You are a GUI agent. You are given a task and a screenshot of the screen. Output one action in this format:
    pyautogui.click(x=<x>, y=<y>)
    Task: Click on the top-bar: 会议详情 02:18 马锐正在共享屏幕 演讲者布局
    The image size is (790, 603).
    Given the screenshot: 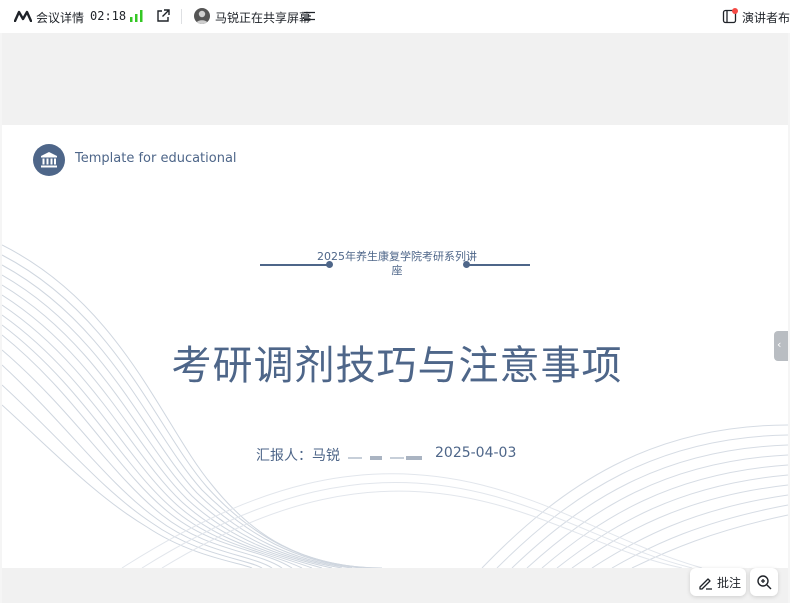 What is the action you would take?
    pyautogui.click(x=395, y=16)
    